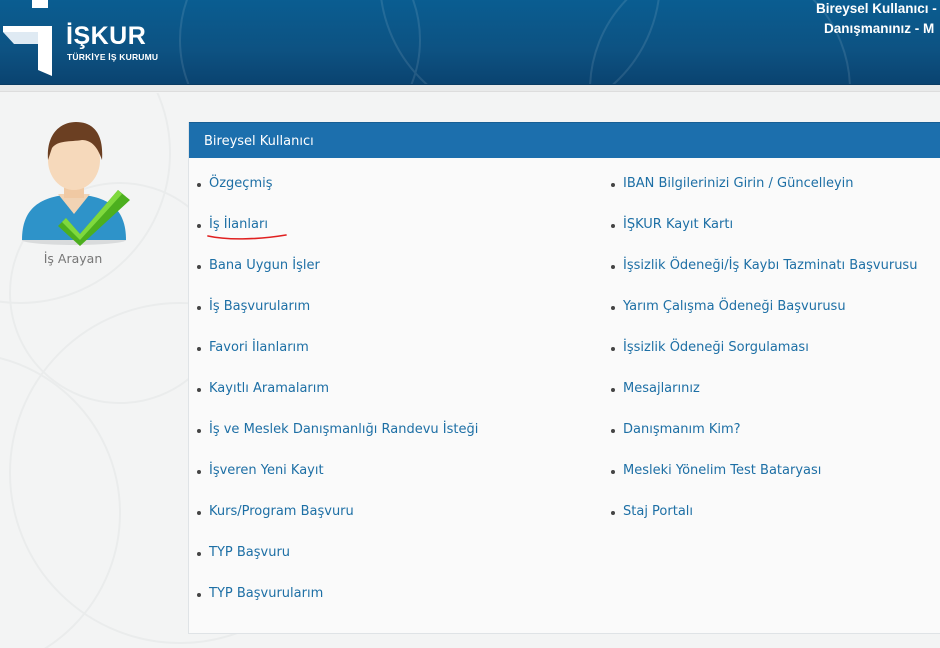  I want to click on red-underline-annotation, so click(247, 237).